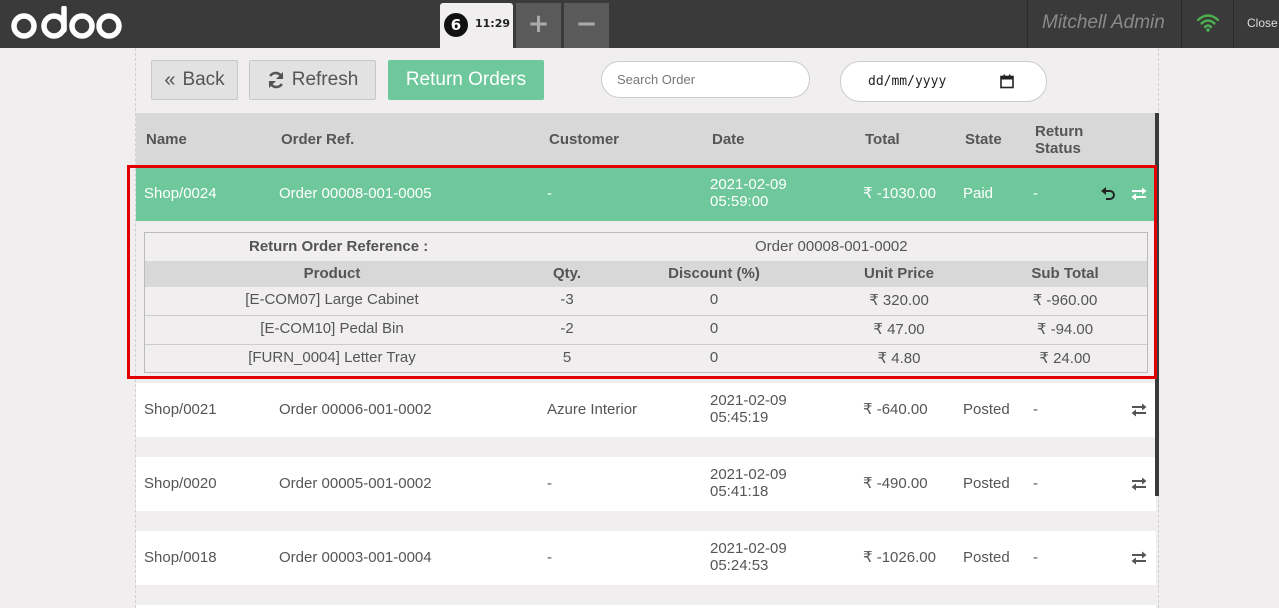  Describe the element at coordinates (705, 79) in the screenshot. I see `search-input` at that location.